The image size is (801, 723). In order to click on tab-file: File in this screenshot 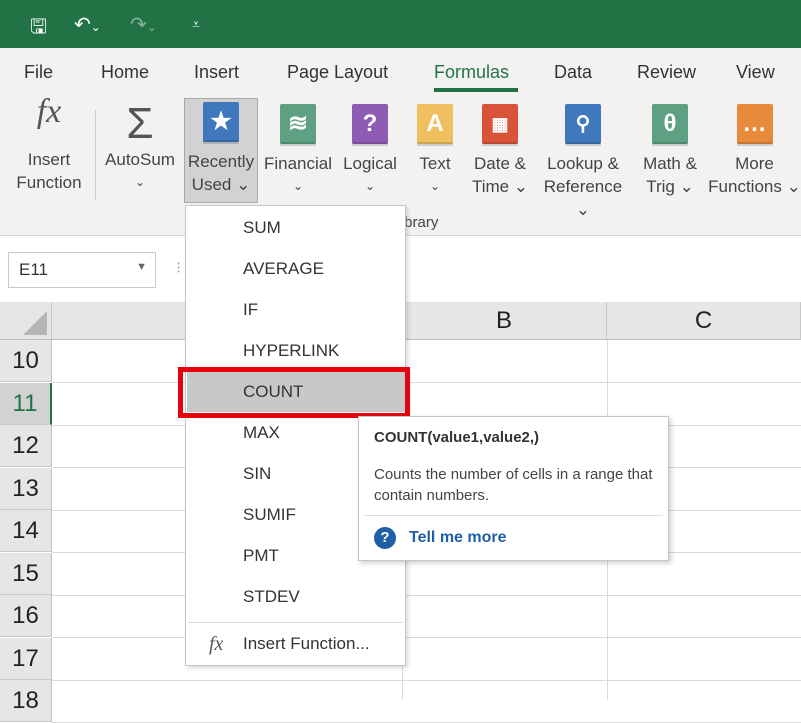, I will do `click(38, 72)`.